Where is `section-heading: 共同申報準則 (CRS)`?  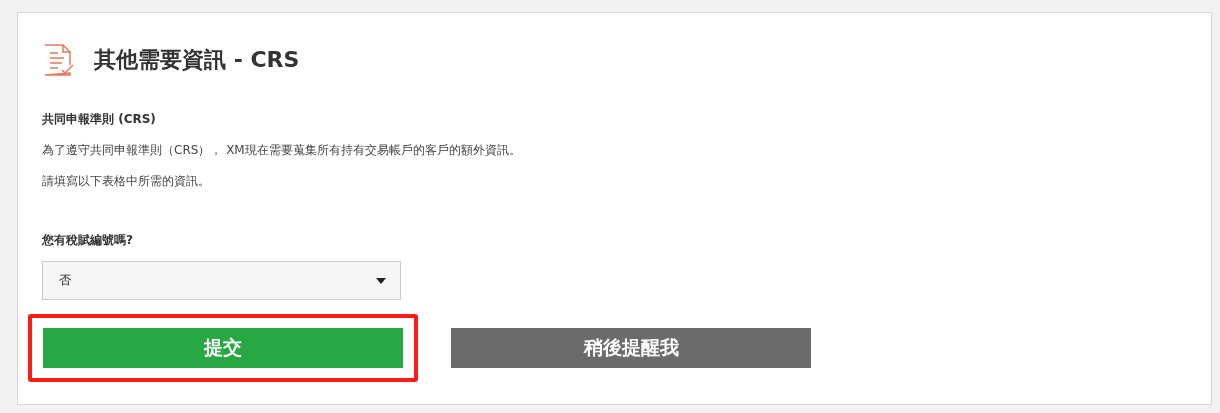
section-heading: 共同申報準則 (CRS) is located at coordinates (99, 119).